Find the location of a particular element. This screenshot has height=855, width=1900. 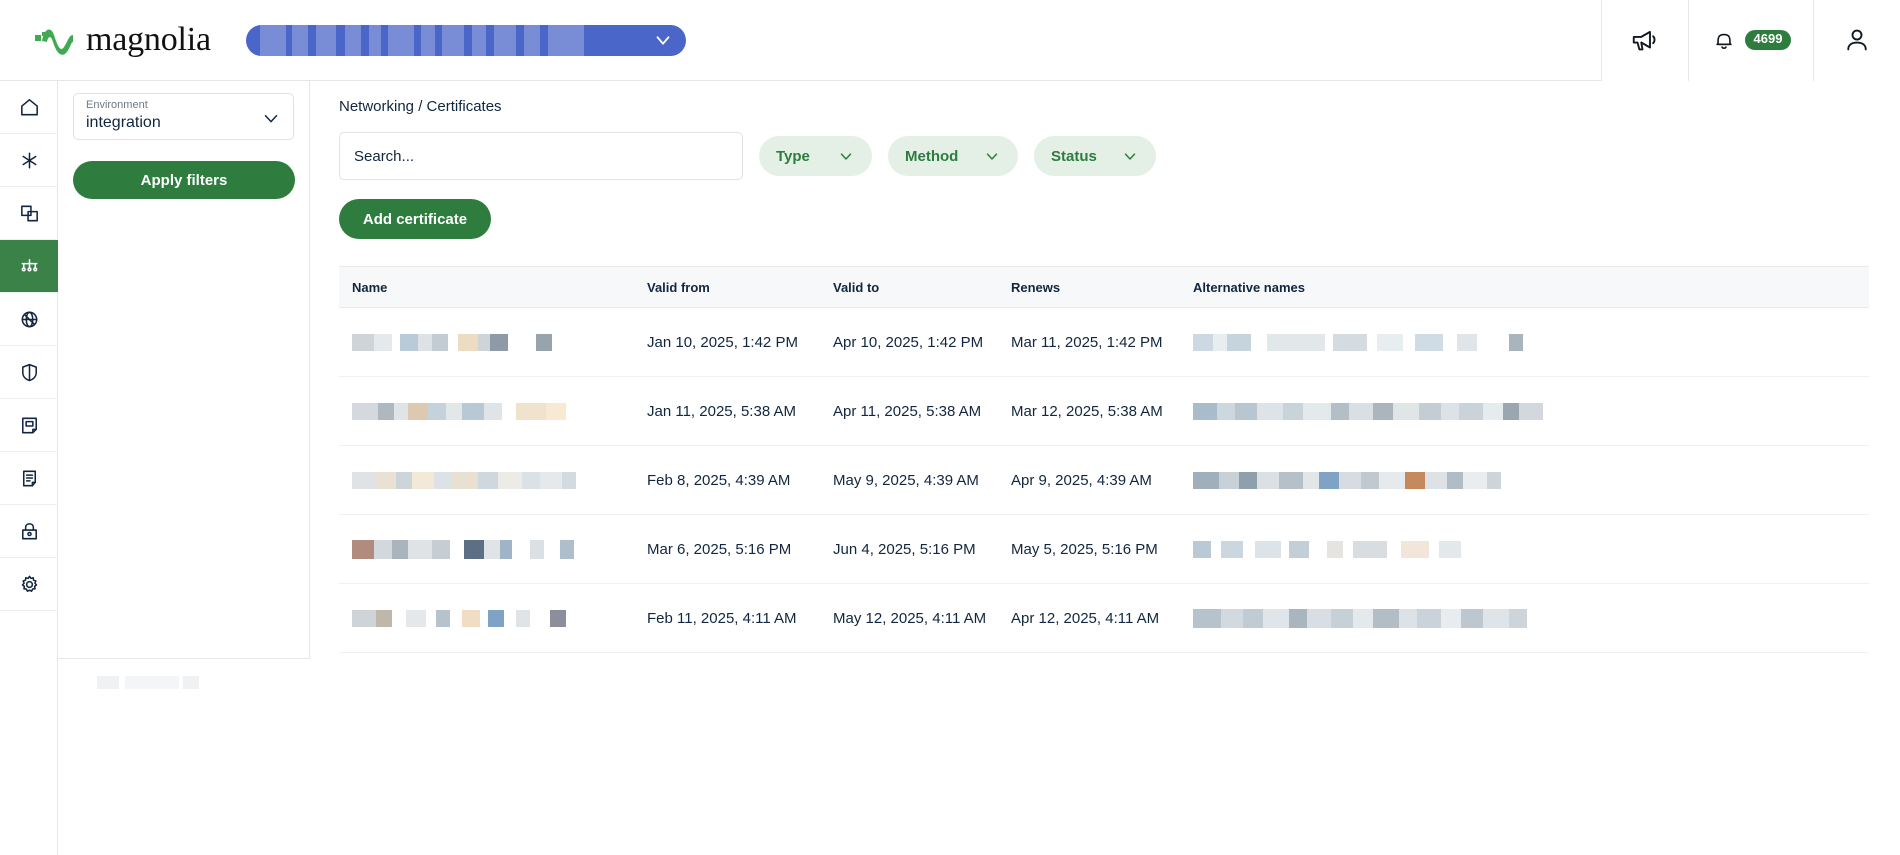

environment-selector-redacted is located at coordinates (465, 40).